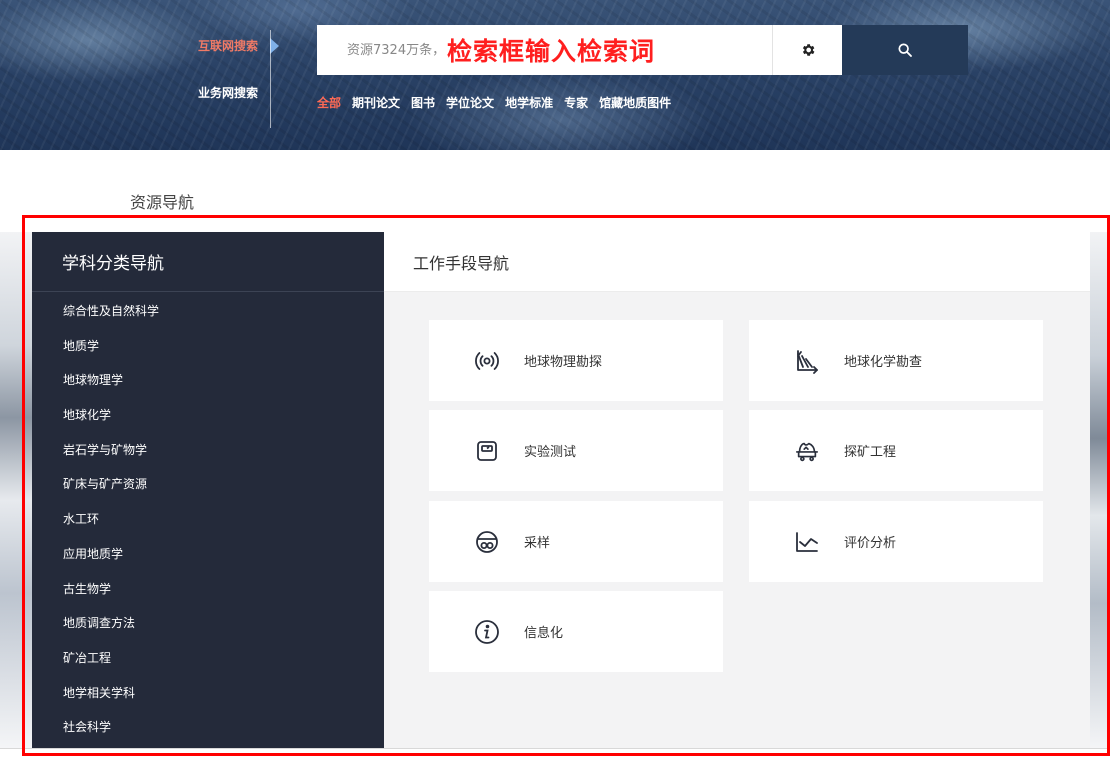 This screenshot has height=758, width=1110. I want to click on subject-item-petrology-mineralogy: 岩石学与矿物学, so click(208, 450).